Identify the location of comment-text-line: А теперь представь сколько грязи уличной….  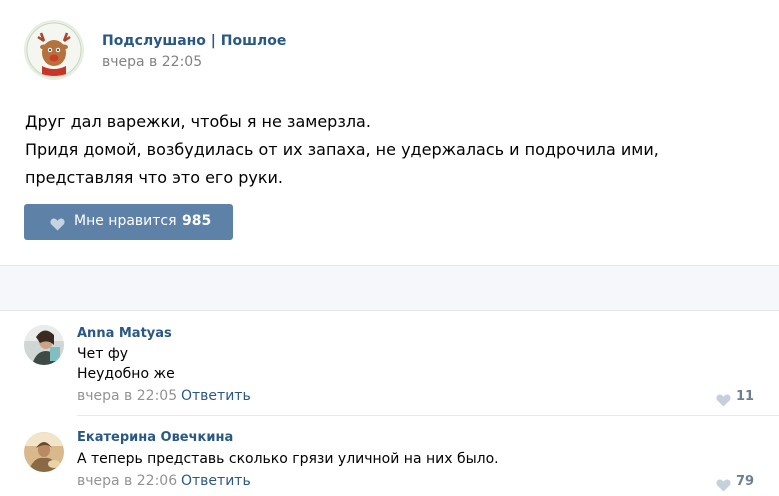
(288, 459).